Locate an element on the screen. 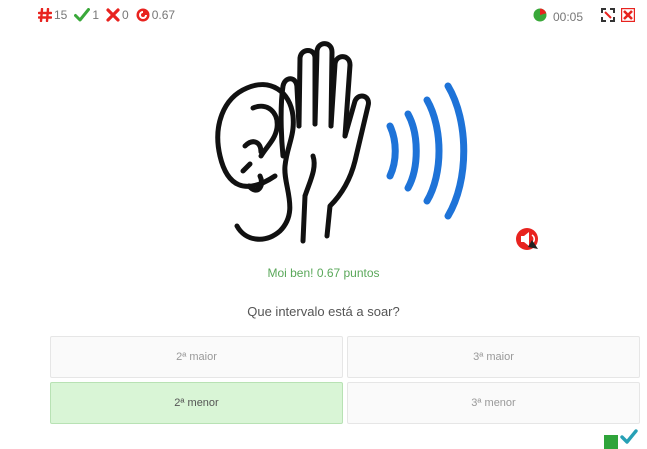 This screenshot has width=647, height=449. top-bar: 15 1 0 0.67 00:05 is located at coordinates (323, 18).